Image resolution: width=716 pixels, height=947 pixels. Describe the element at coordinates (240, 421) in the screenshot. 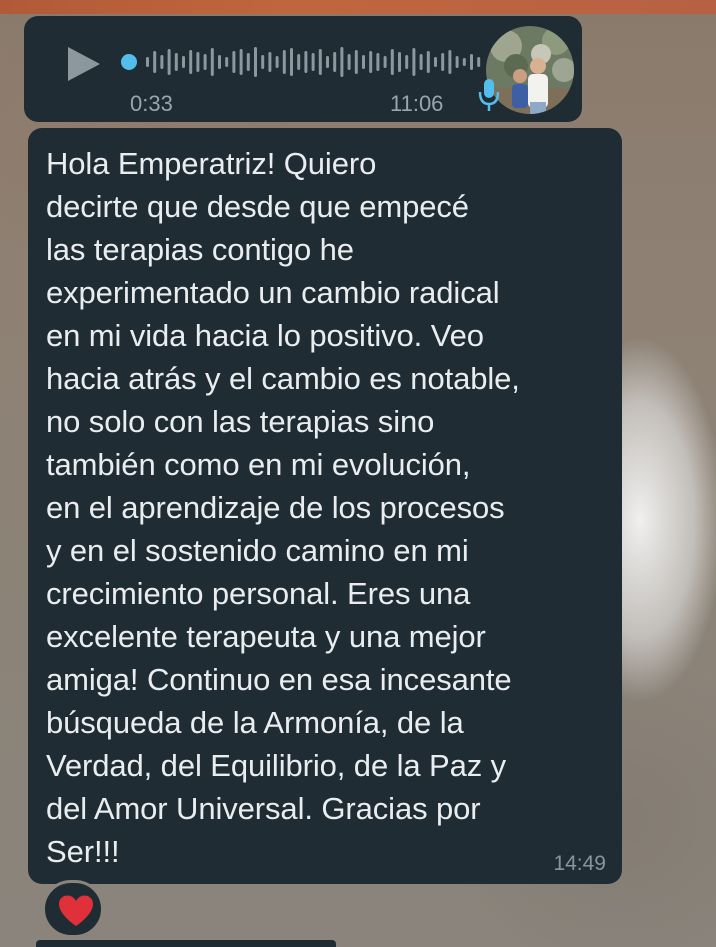

I see `message-line: no solo con las terapias sino` at that location.